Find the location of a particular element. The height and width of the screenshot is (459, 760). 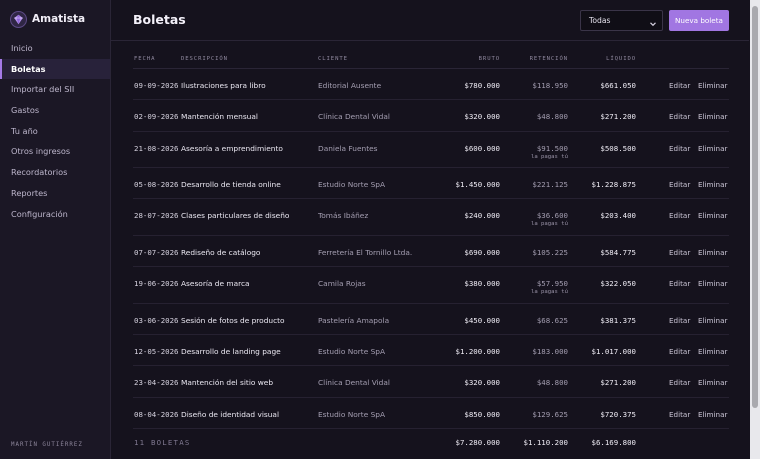

column-header-liquido: LÍQUIDO is located at coordinates (621, 59).